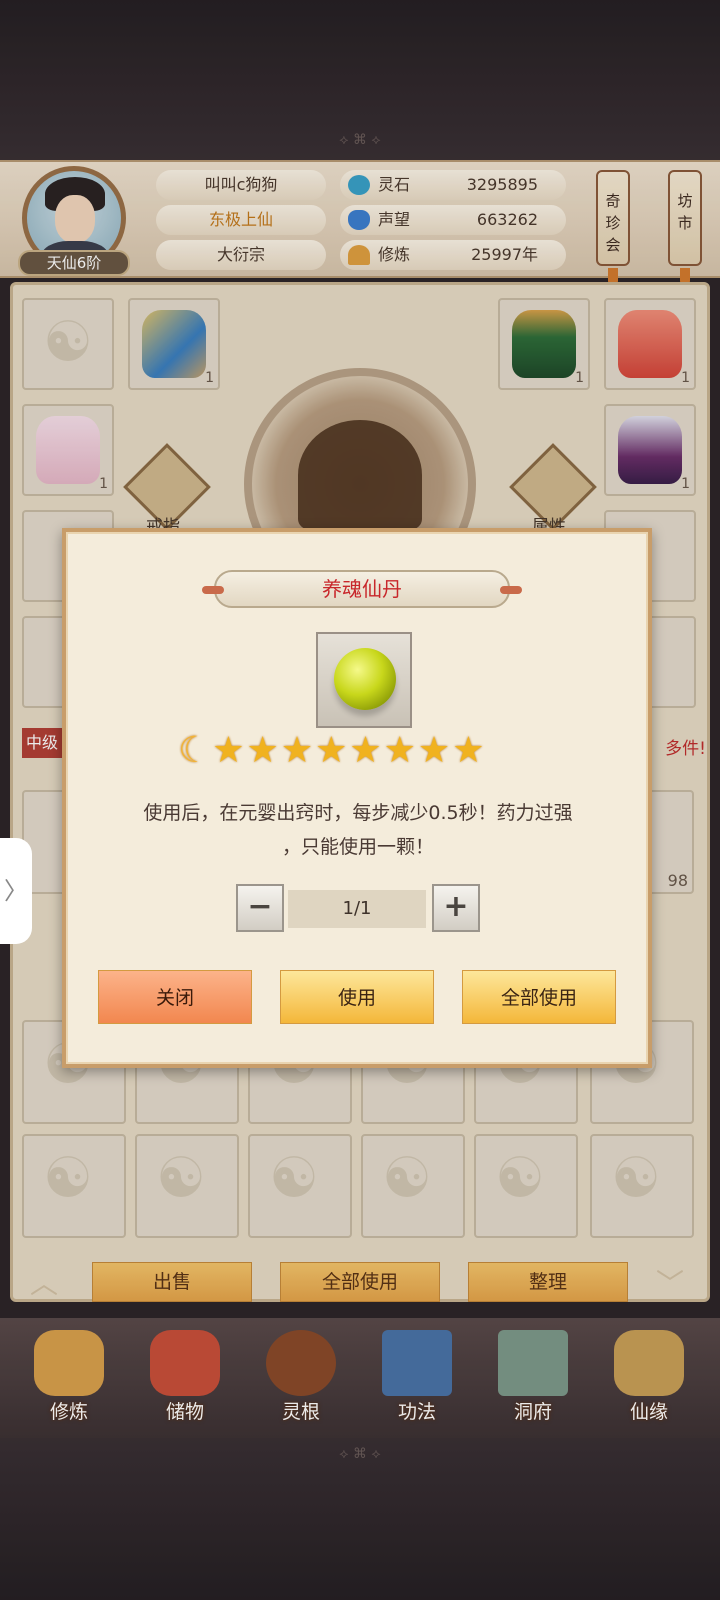 The height and width of the screenshot is (1600, 720). What do you see at coordinates (357, 909) in the screenshot?
I see `quantity-display: 1/1` at bounding box center [357, 909].